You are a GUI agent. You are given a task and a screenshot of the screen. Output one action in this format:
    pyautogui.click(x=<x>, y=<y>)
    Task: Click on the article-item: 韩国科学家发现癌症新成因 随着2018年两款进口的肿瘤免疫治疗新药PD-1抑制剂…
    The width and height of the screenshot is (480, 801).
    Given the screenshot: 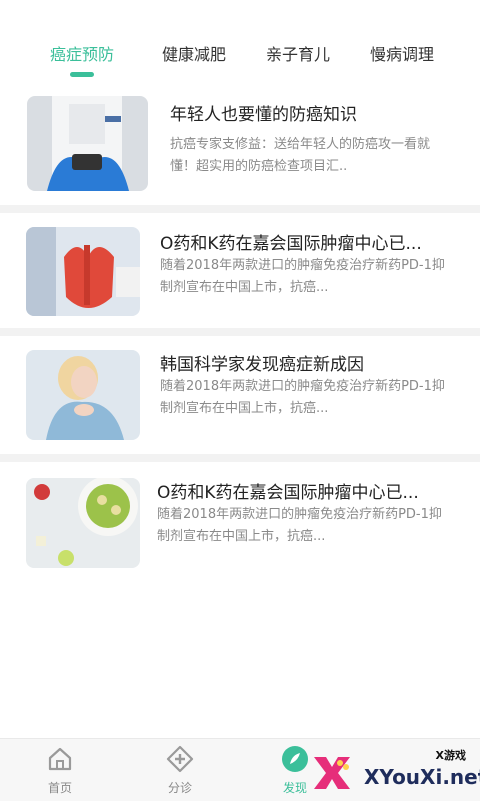 What is the action you would take?
    pyautogui.click(x=240, y=395)
    